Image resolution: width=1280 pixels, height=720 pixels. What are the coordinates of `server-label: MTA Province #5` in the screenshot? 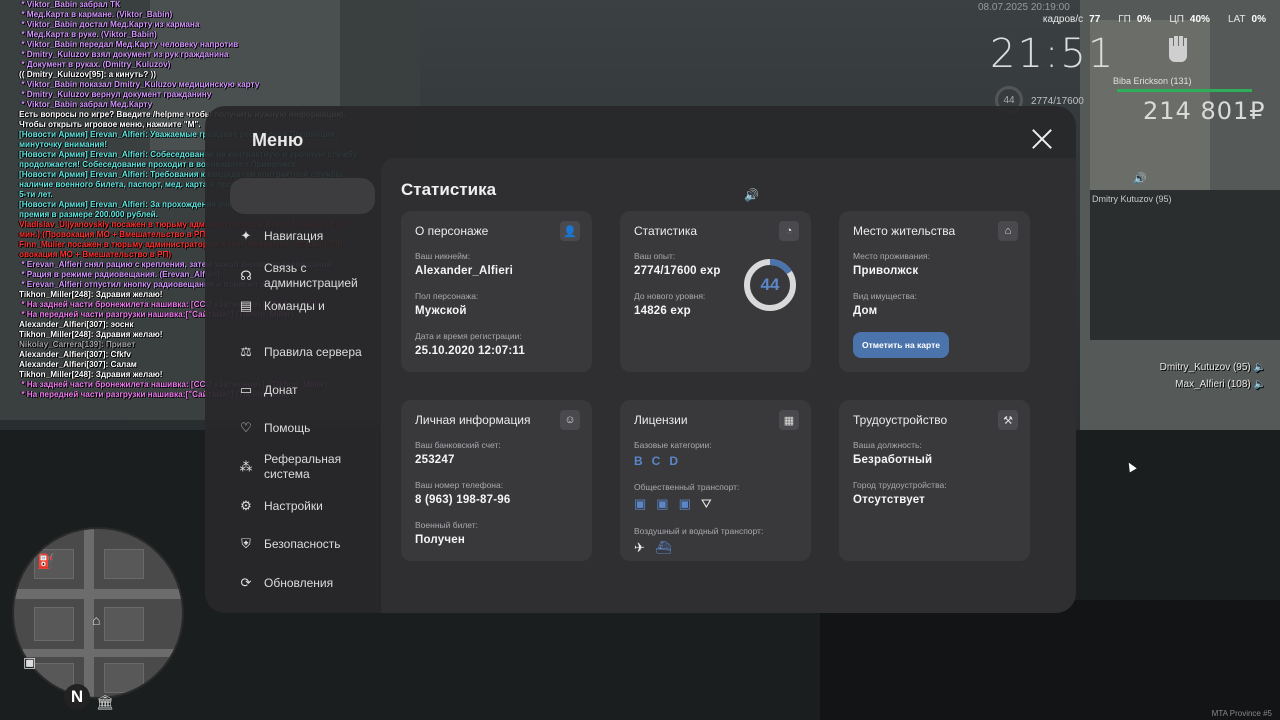 It's located at (1241, 713).